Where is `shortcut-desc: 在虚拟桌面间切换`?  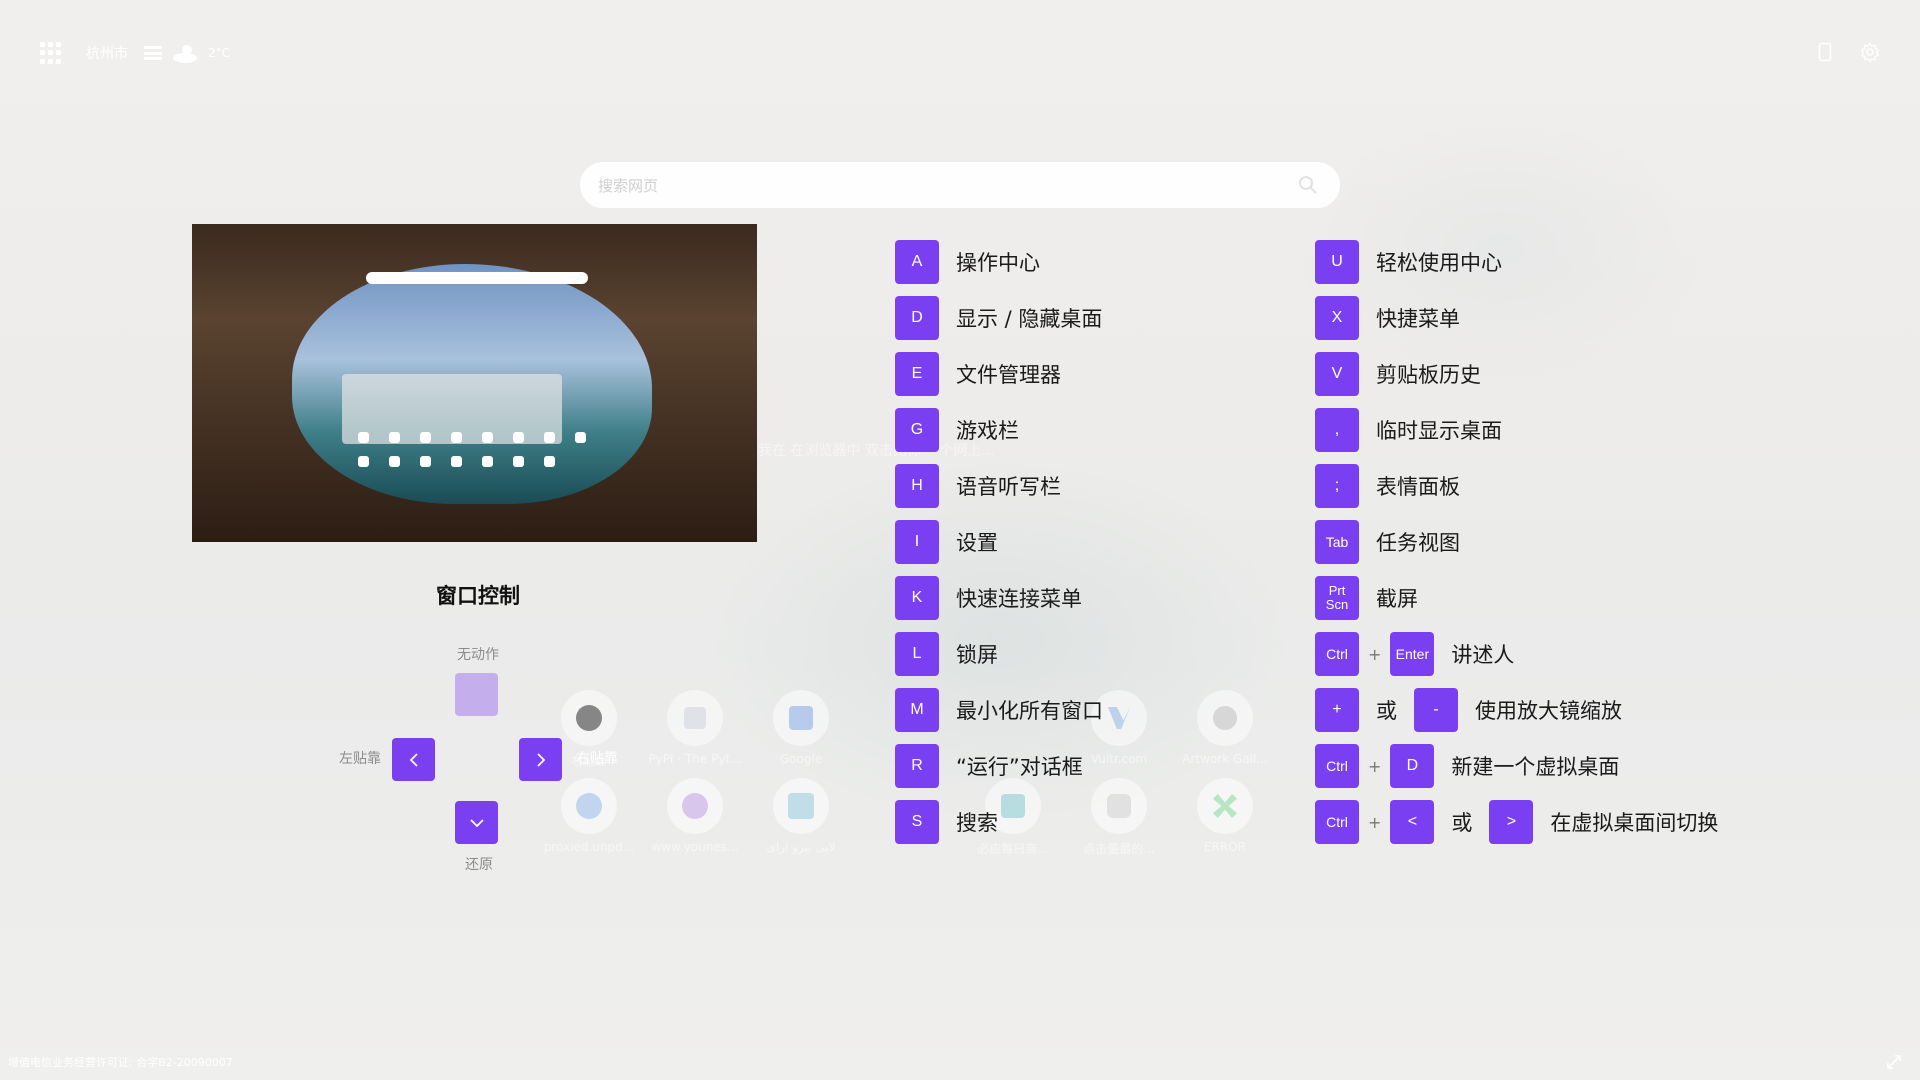
shortcut-desc: 在虚拟桌面间切换 is located at coordinates (1634, 823).